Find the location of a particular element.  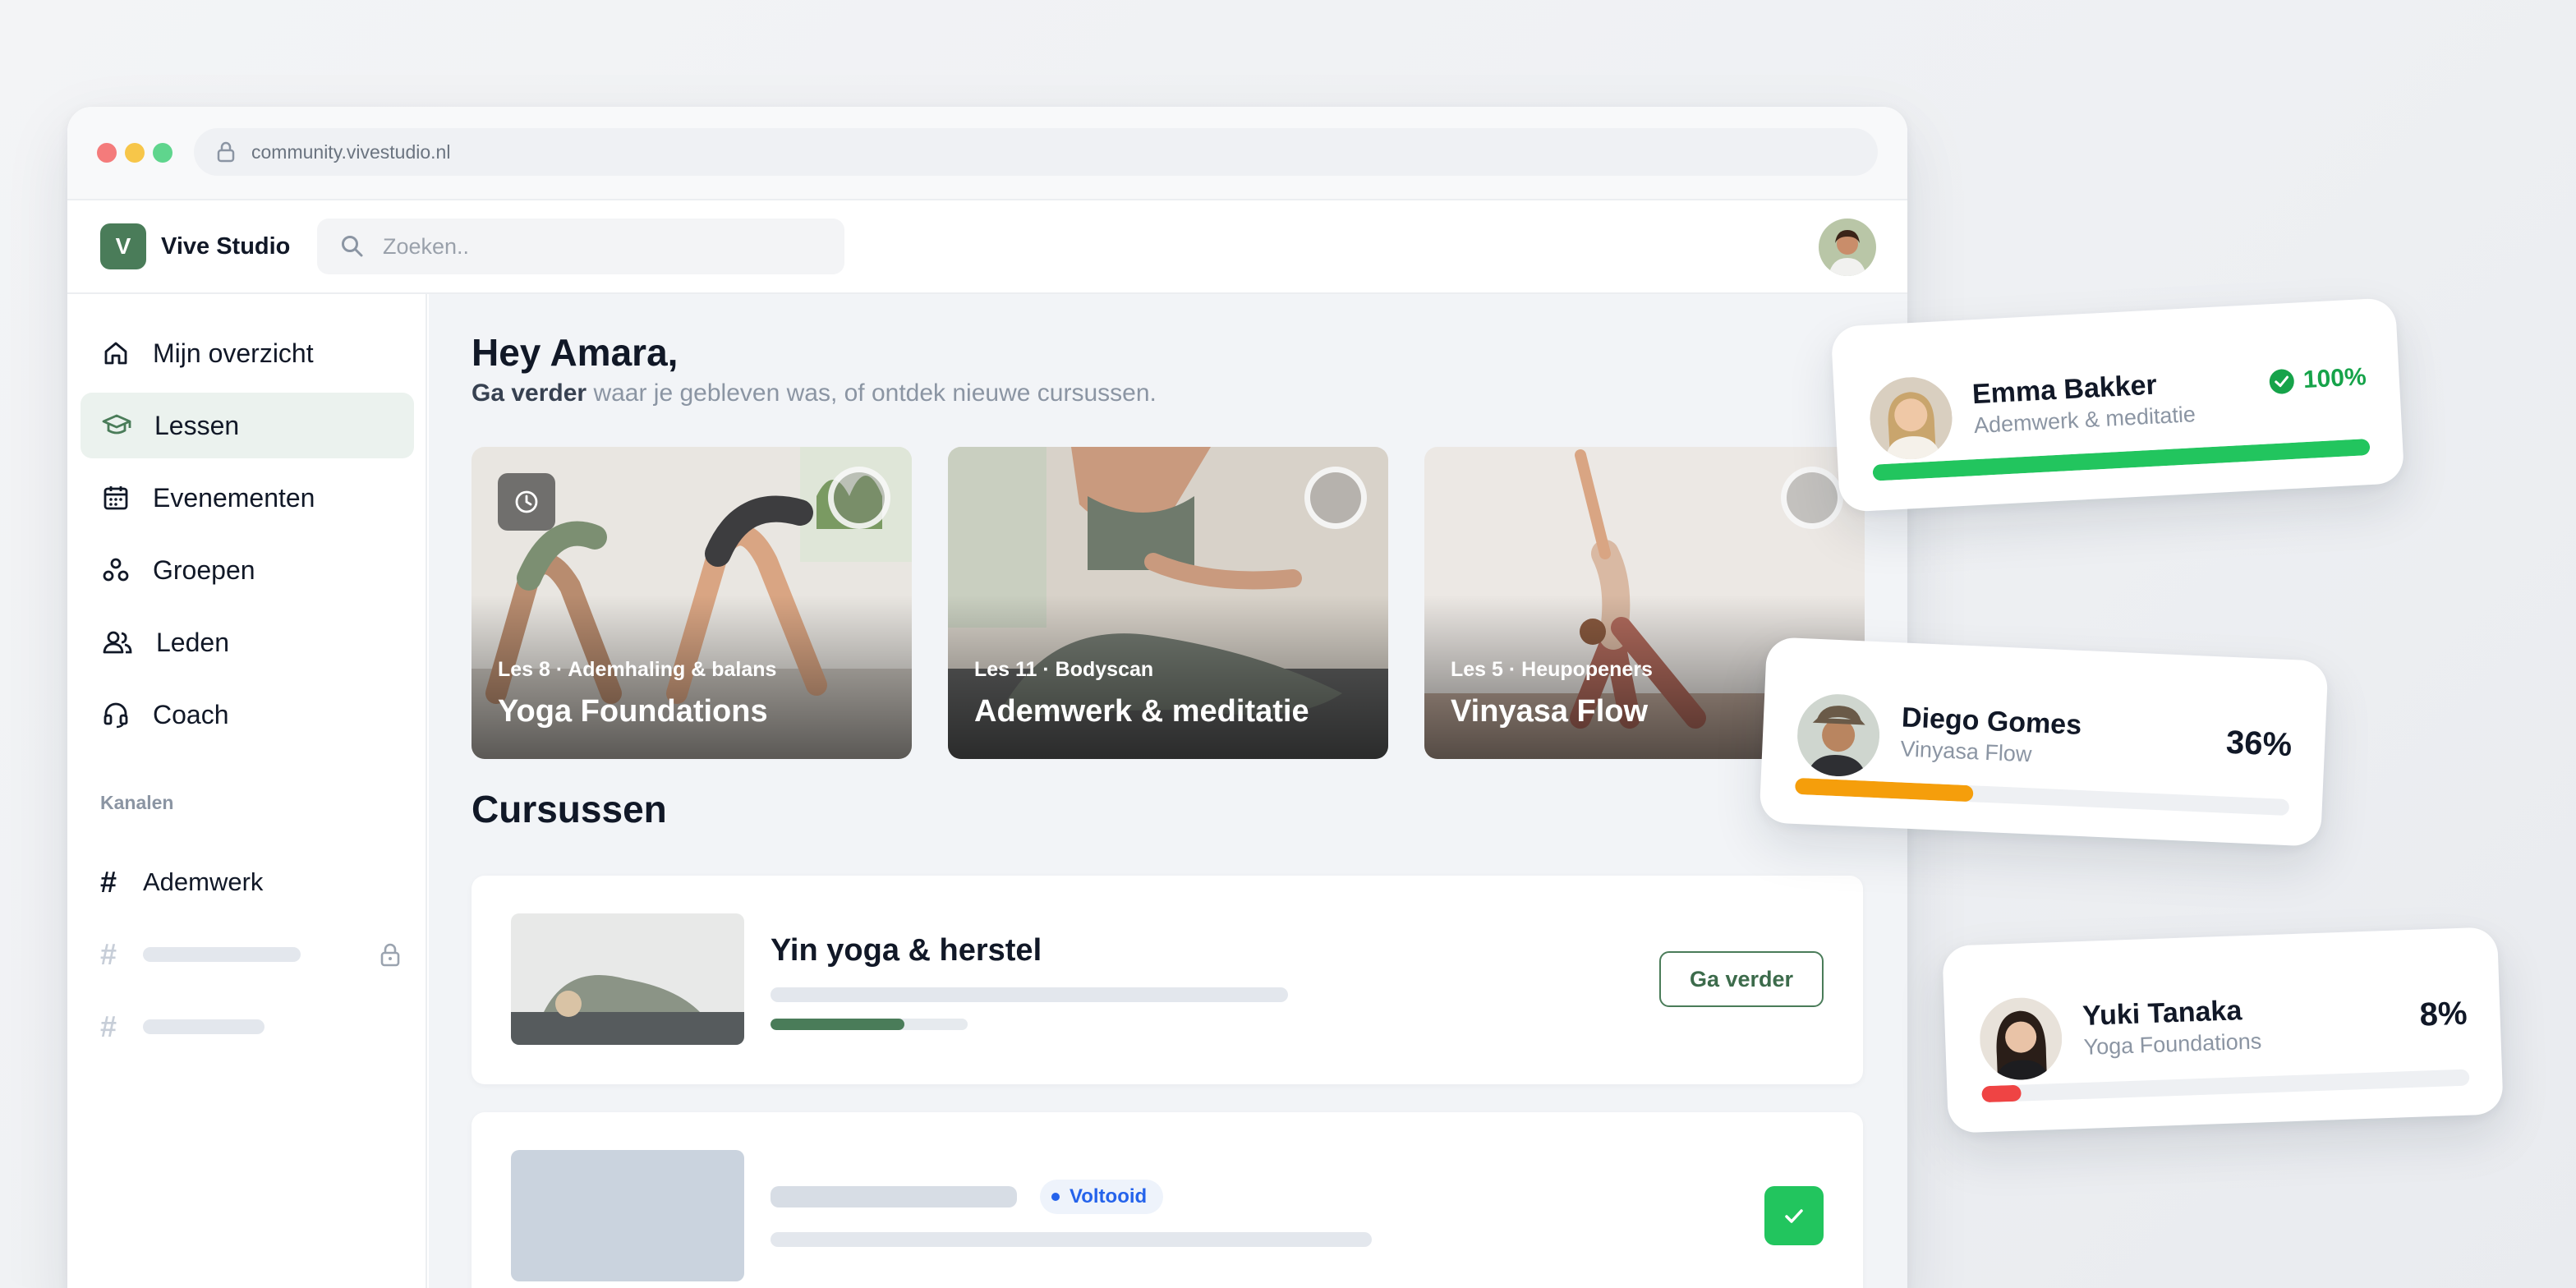

clock-icon is located at coordinates (526, 502).